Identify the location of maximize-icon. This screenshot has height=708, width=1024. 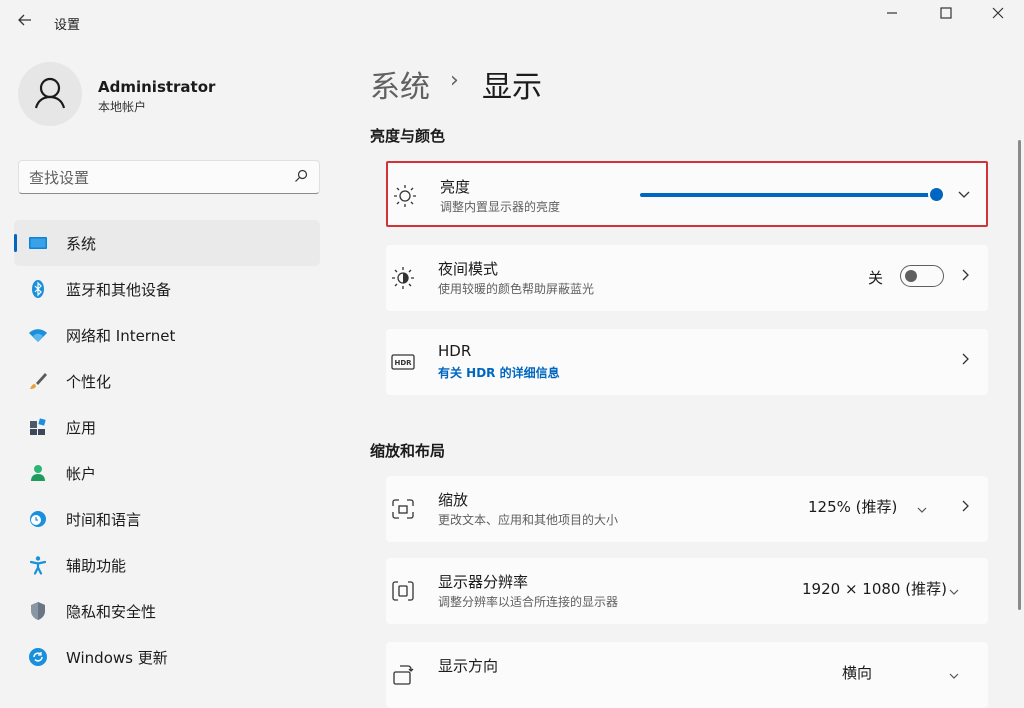
(946, 13).